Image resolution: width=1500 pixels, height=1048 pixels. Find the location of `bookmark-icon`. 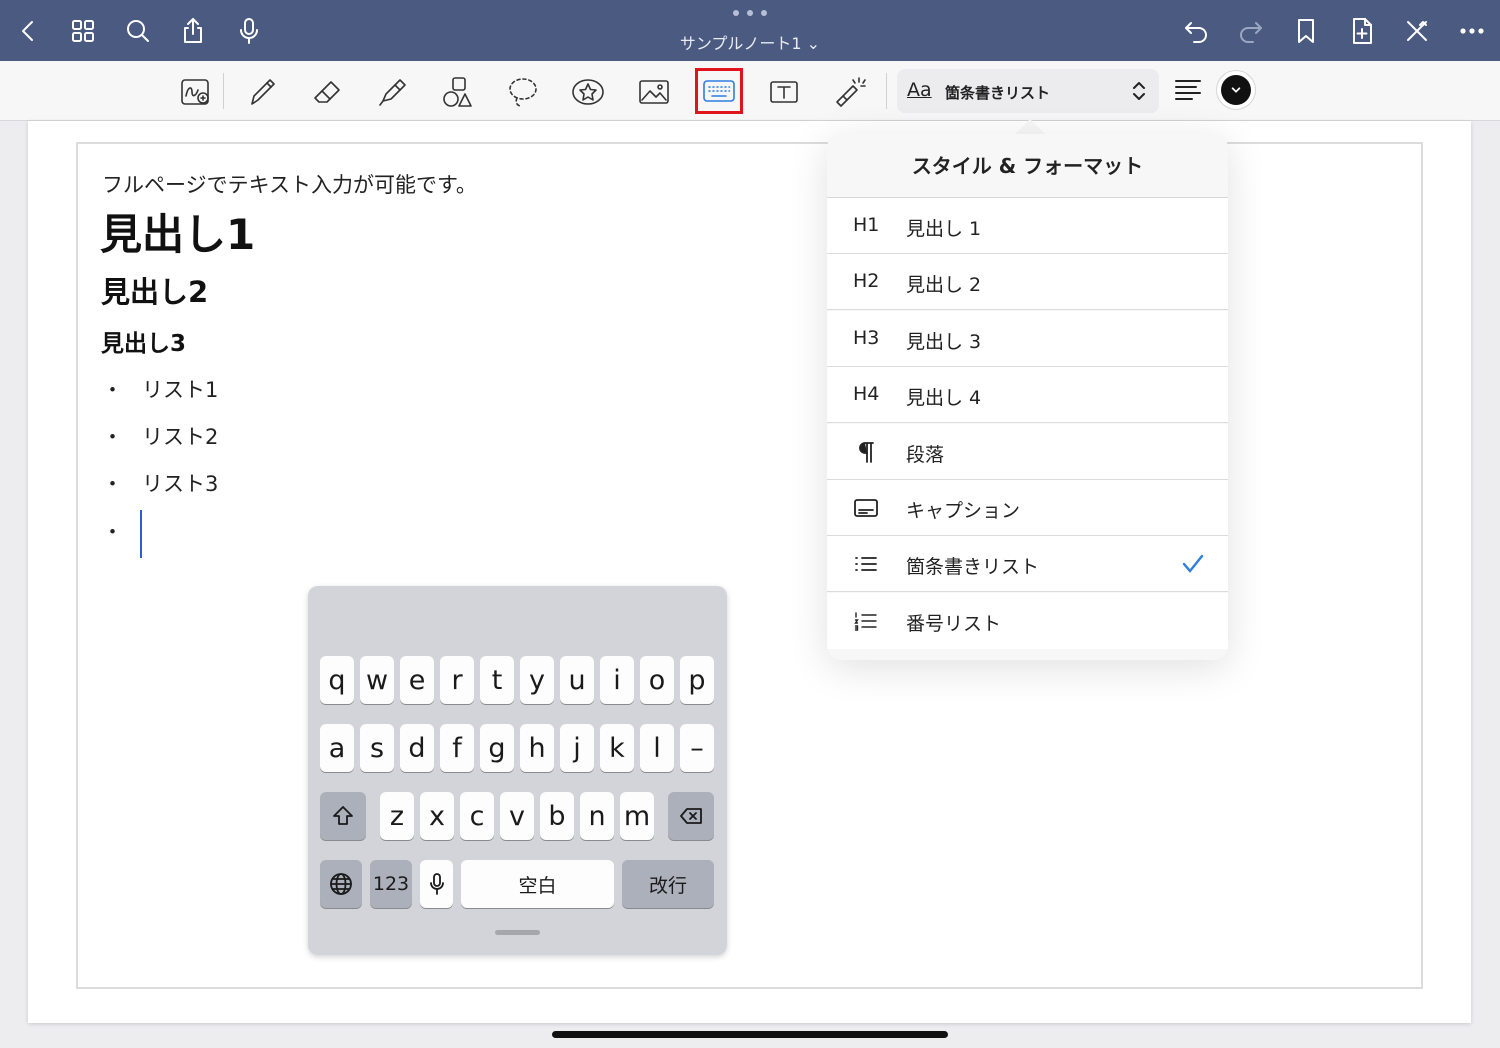

bookmark-icon is located at coordinates (1306, 31).